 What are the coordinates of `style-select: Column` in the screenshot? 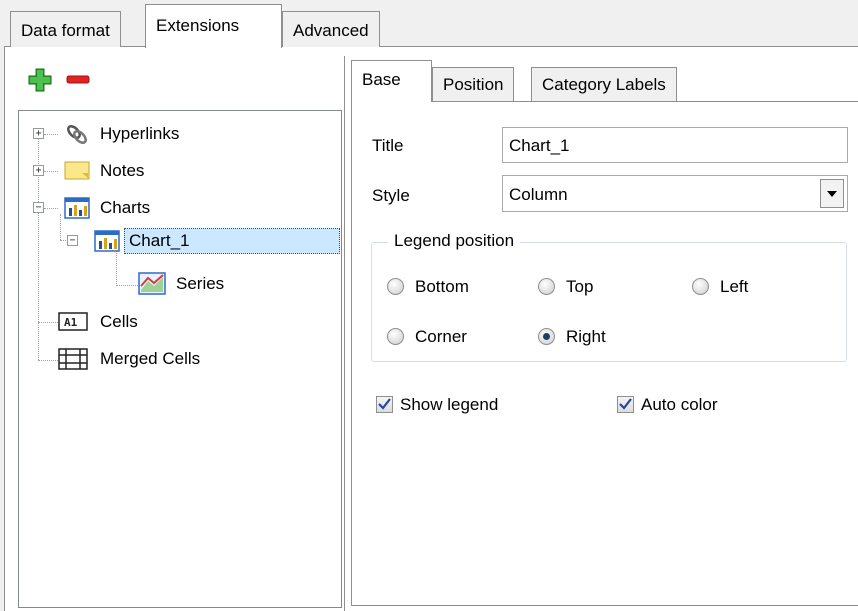 It's located at (675, 193).